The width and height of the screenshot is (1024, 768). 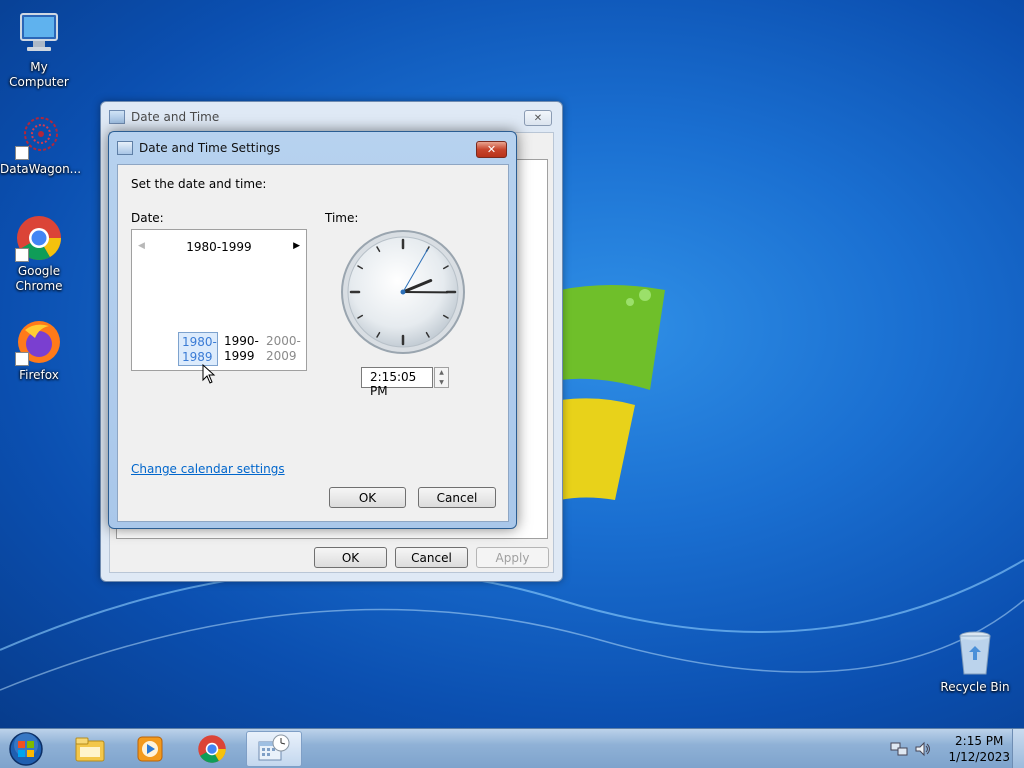 I want to click on date-label: Date:, so click(x=147, y=218).